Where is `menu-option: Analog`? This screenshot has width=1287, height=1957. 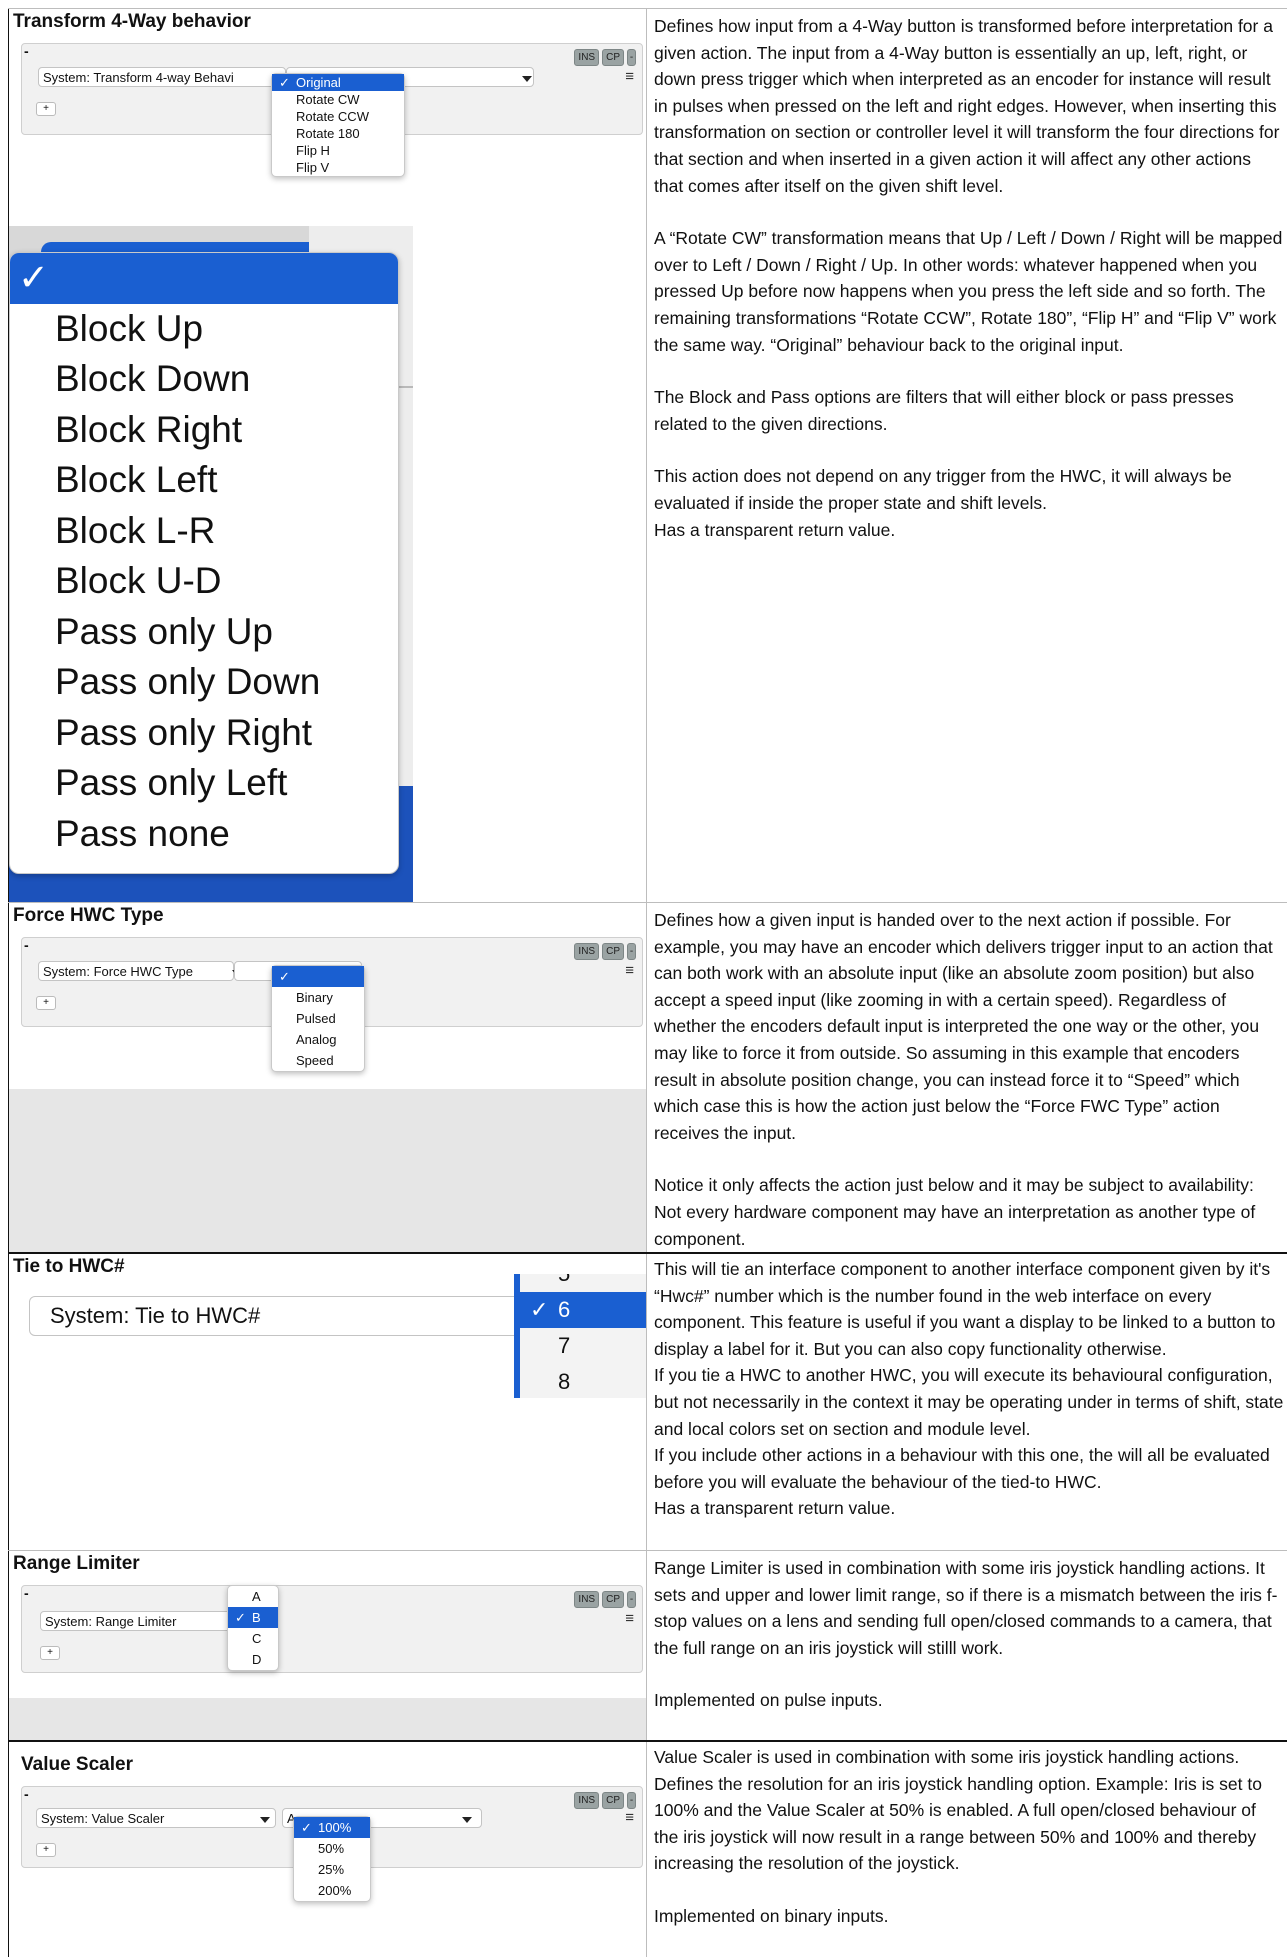
menu-option: Analog is located at coordinates (318, 1039).